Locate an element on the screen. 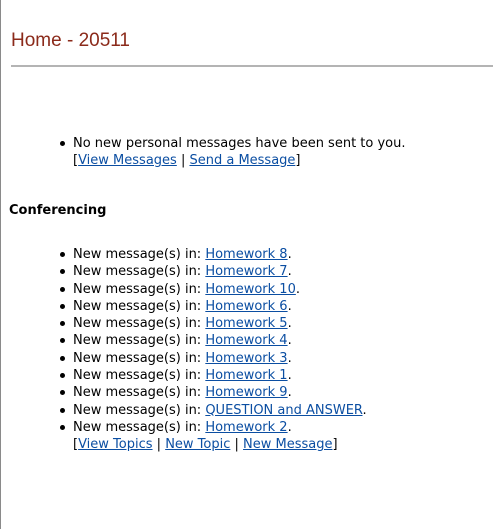  conferencing-topic-link: Homework 8 is located at coordinates (246, 254).